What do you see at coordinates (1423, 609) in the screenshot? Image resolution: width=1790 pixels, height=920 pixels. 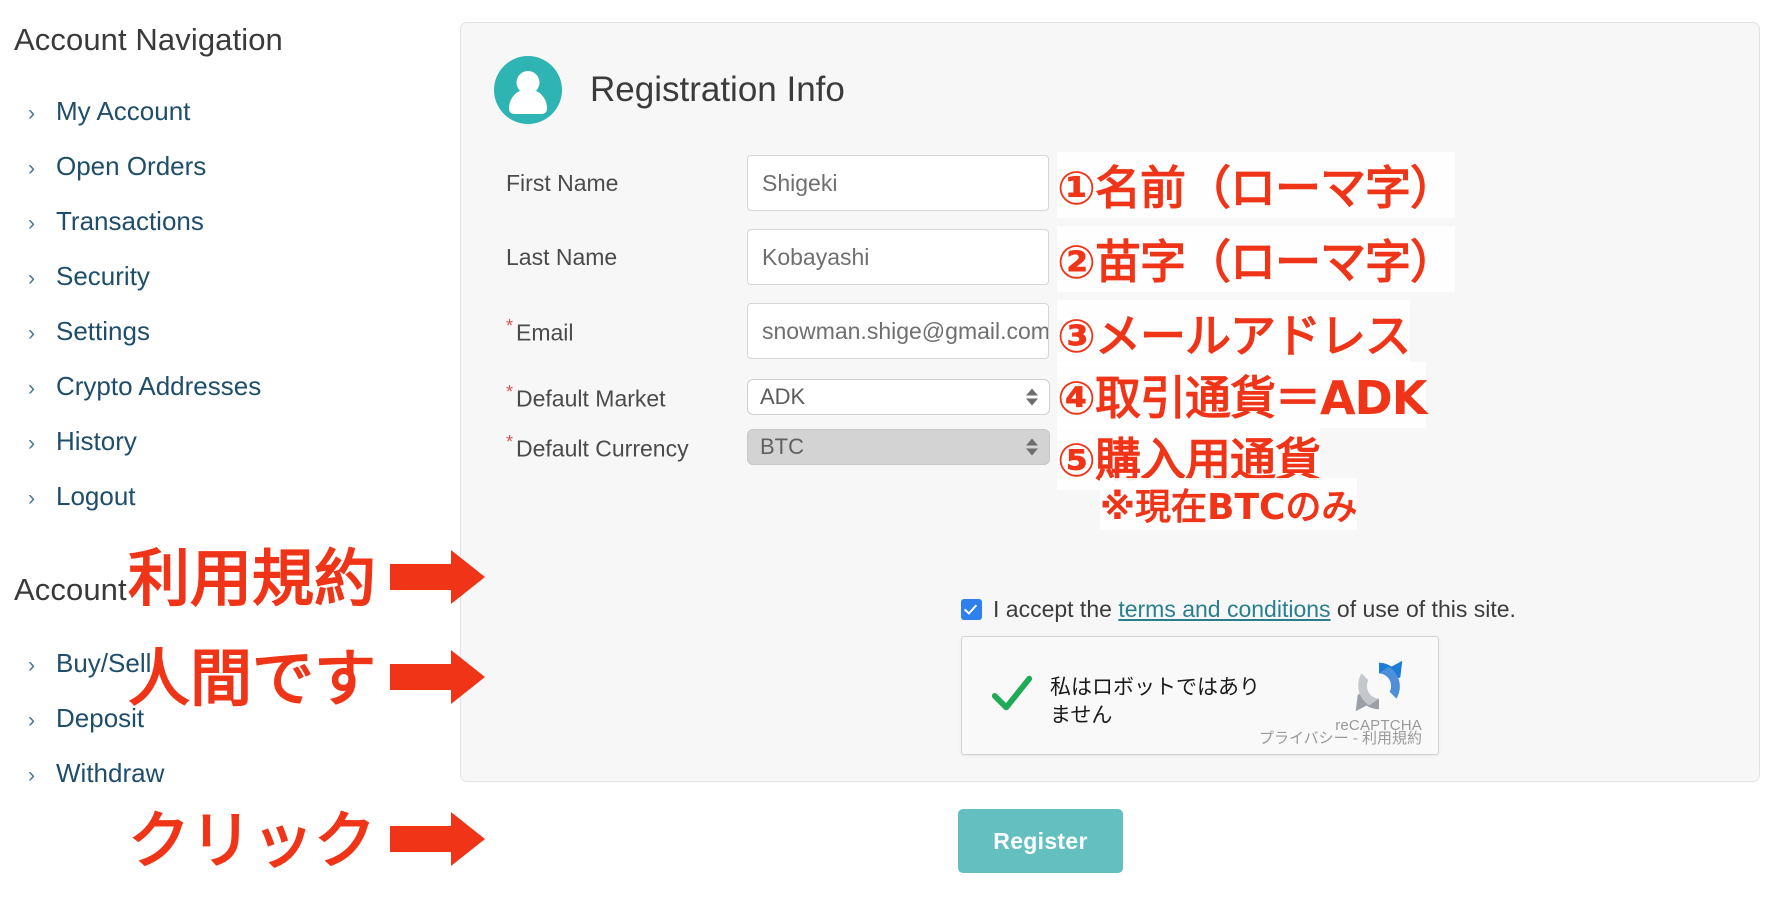 I see `terms-text-after: of use of this site.` at bounding box center [1423, 609].